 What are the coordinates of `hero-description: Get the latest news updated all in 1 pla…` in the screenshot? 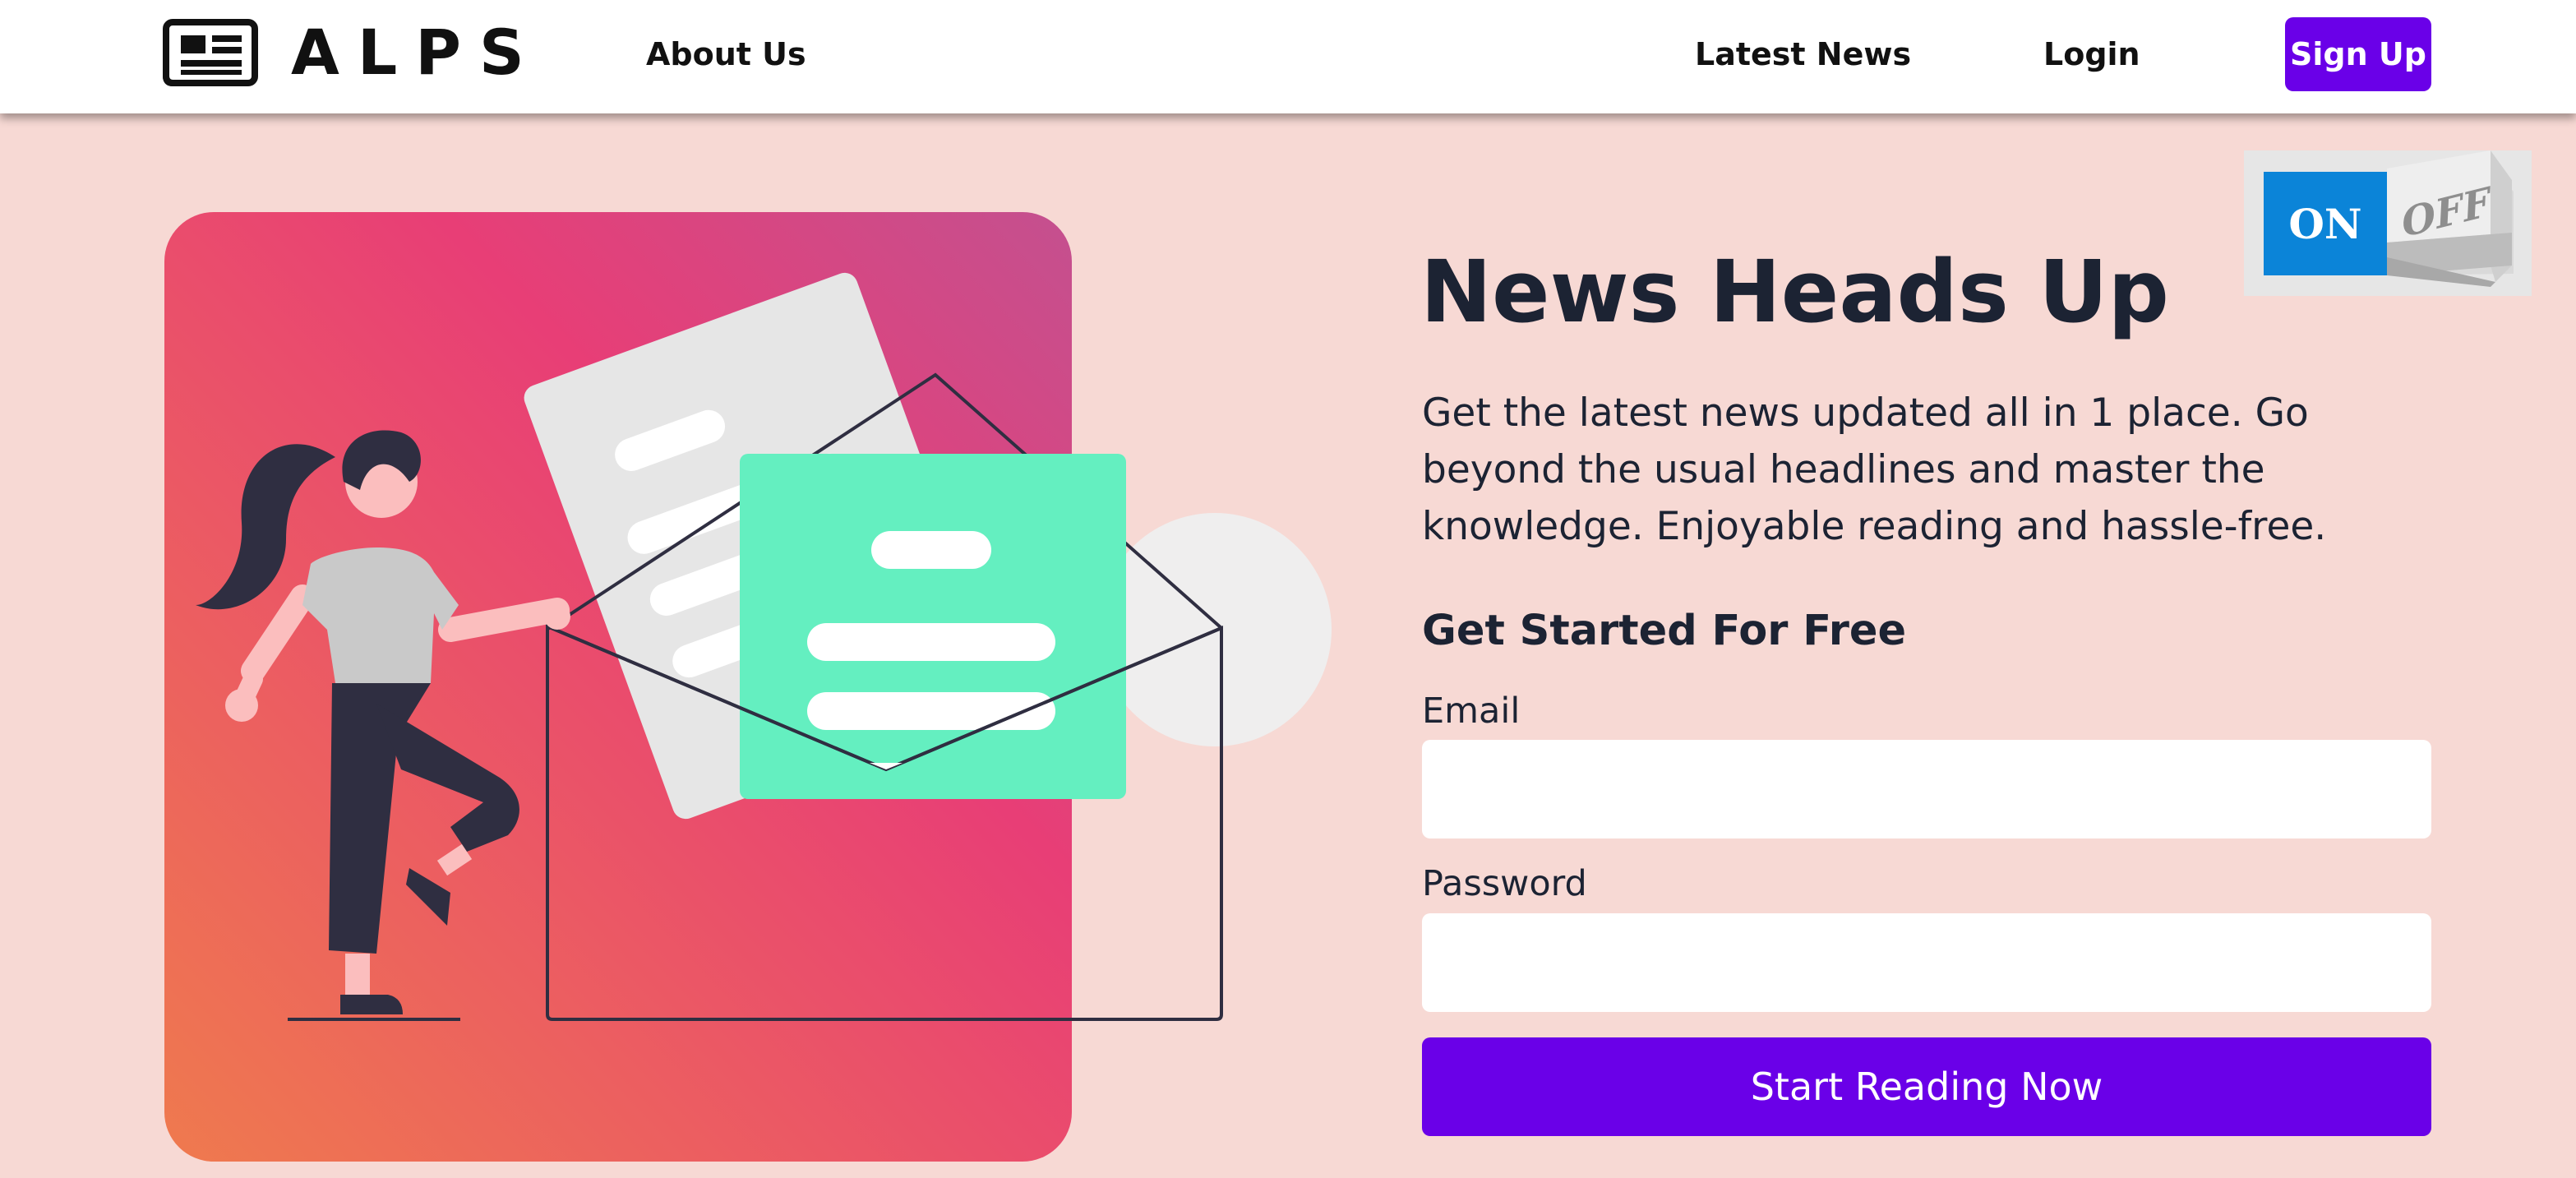 It's located at (1875, 470).